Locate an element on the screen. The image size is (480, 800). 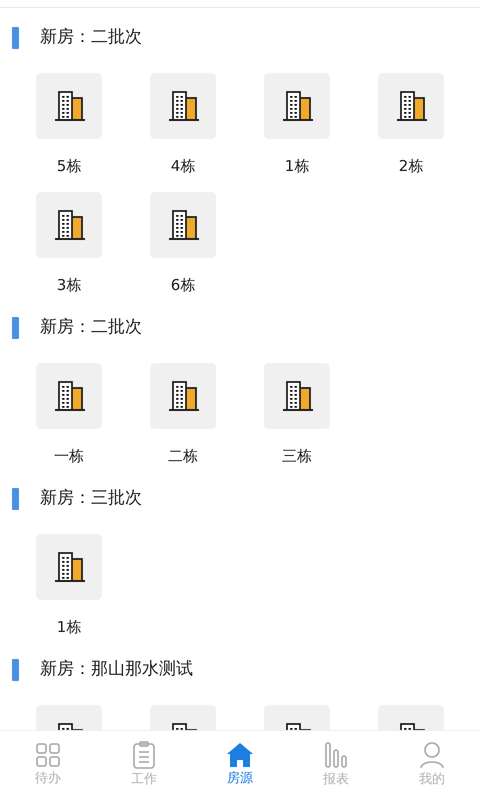
building-label: 3栋 is located at coordinates (69, 285).